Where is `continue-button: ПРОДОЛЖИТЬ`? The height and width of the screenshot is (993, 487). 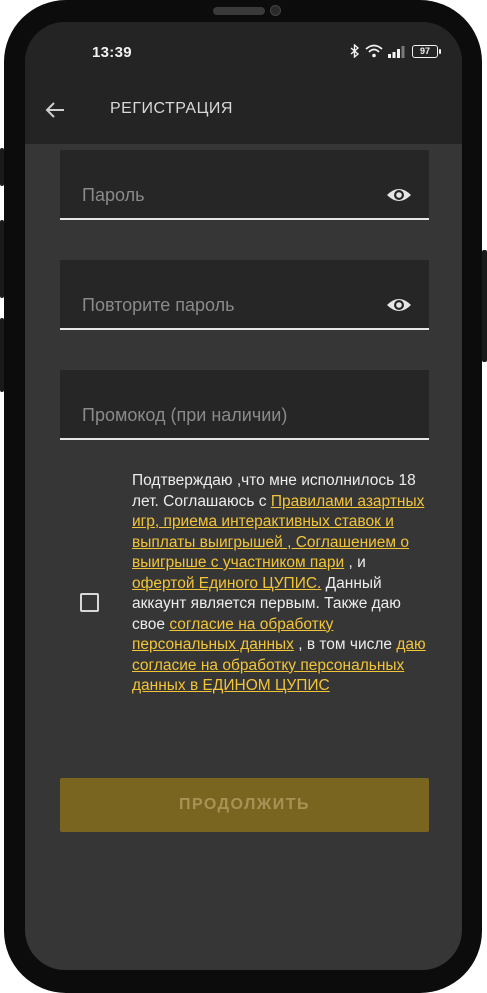 continue-button: ПРОДОЛЖИТЬ is located at coordinates (244, 805).